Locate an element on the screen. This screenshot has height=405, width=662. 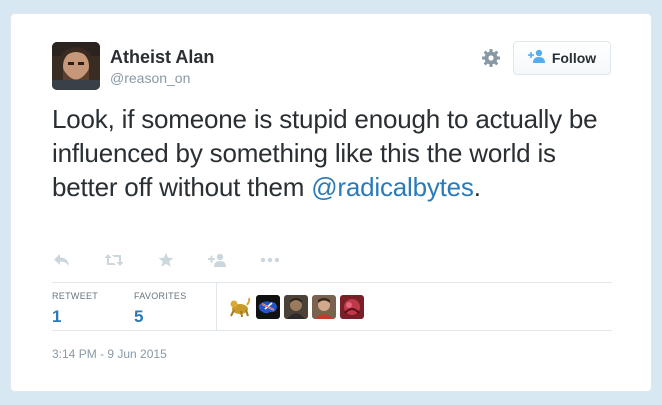
tweet-timestamp: 3:14 PM - 9 Jun 2015 is located at coordinates (109, 354).